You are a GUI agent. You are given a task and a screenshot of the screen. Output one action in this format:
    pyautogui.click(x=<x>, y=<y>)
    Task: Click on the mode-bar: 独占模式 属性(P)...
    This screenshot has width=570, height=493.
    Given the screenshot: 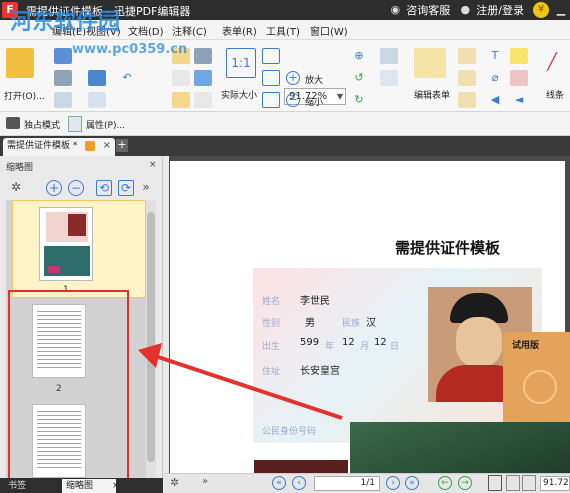 What is the action you would take?
    pyautogui.click(x=285, y=124)
    